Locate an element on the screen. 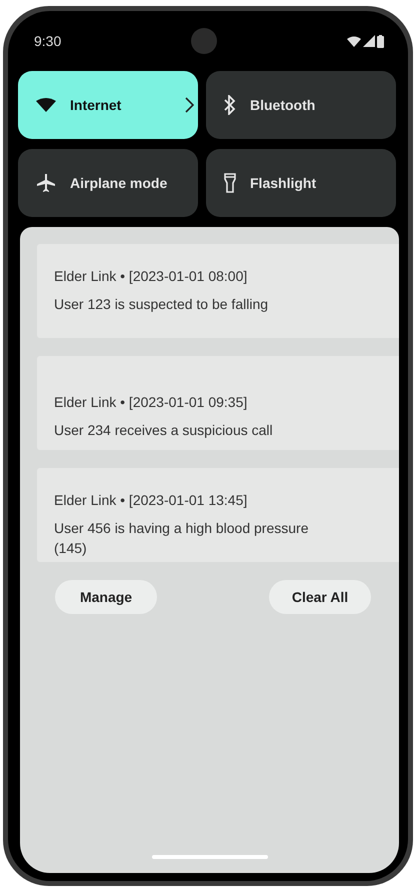 This screenshot has height=888, width=416. notification-header: Elder Link • [2023-01-01 08:00] is located at coordinates (151, 276).